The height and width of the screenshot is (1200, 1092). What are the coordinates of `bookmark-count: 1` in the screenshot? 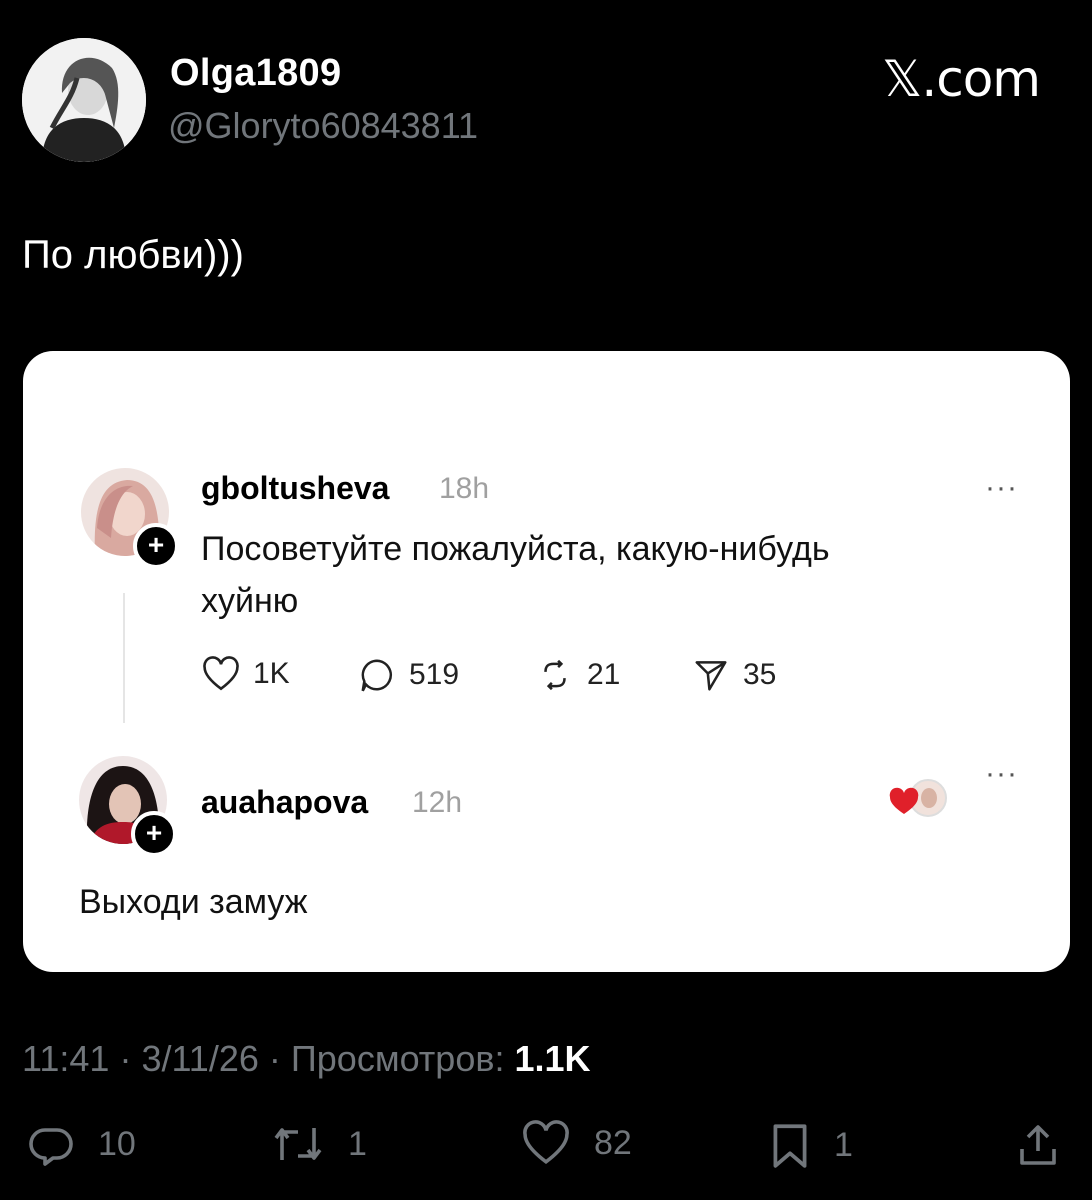 It's located at (843, 1144).